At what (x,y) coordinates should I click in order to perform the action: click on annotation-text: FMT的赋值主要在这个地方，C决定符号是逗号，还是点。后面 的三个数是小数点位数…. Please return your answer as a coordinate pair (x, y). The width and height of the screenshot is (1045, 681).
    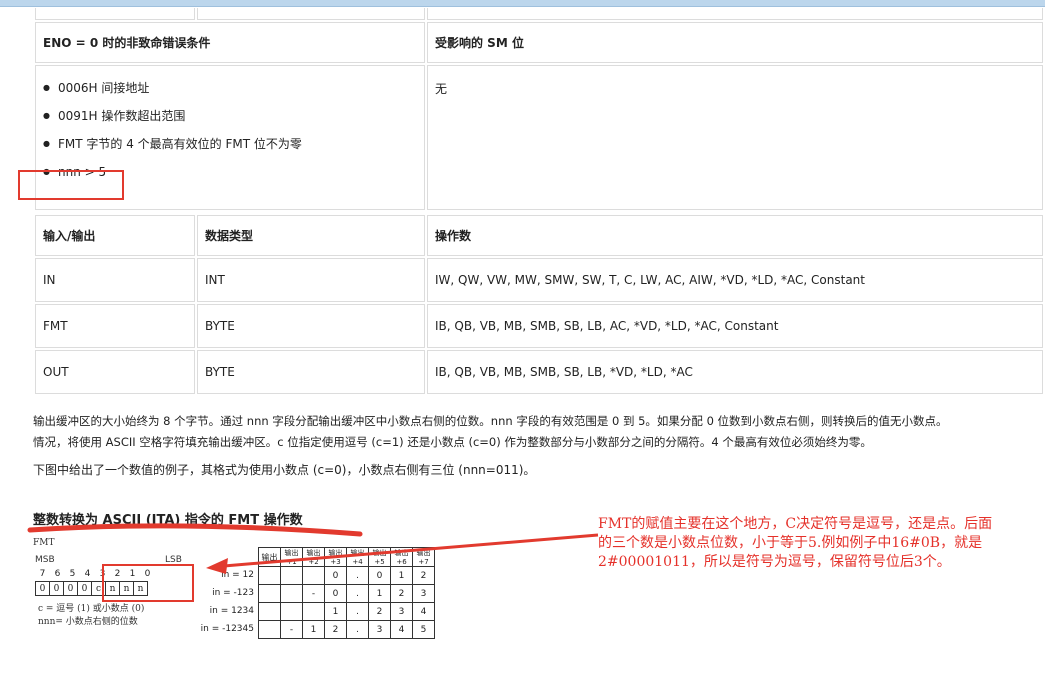
    Looking at the image, I should click on (795, 543).